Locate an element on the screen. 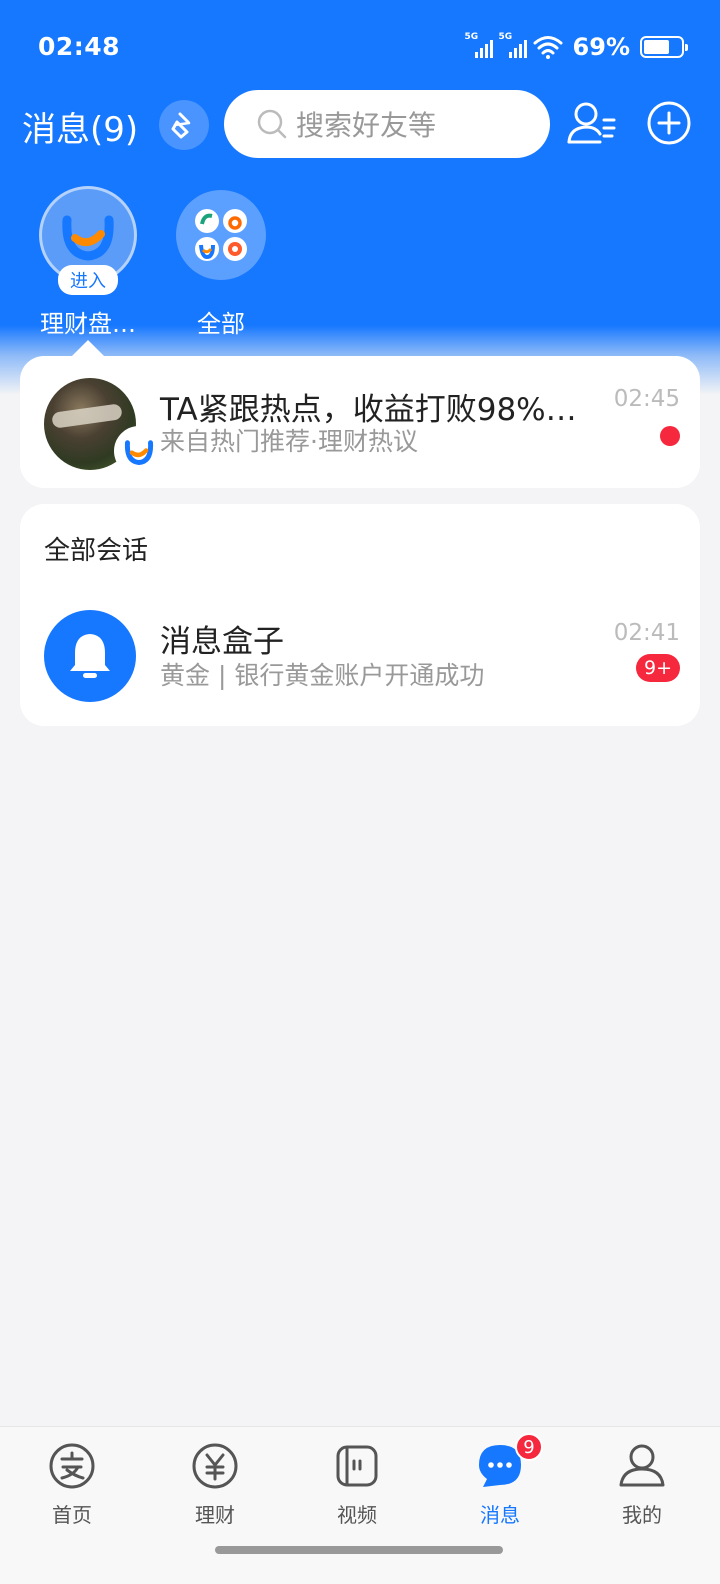 The width and height of the screenshot is (720, 1584). shortcut-all: 全部 is located at coordinates (221, 264).